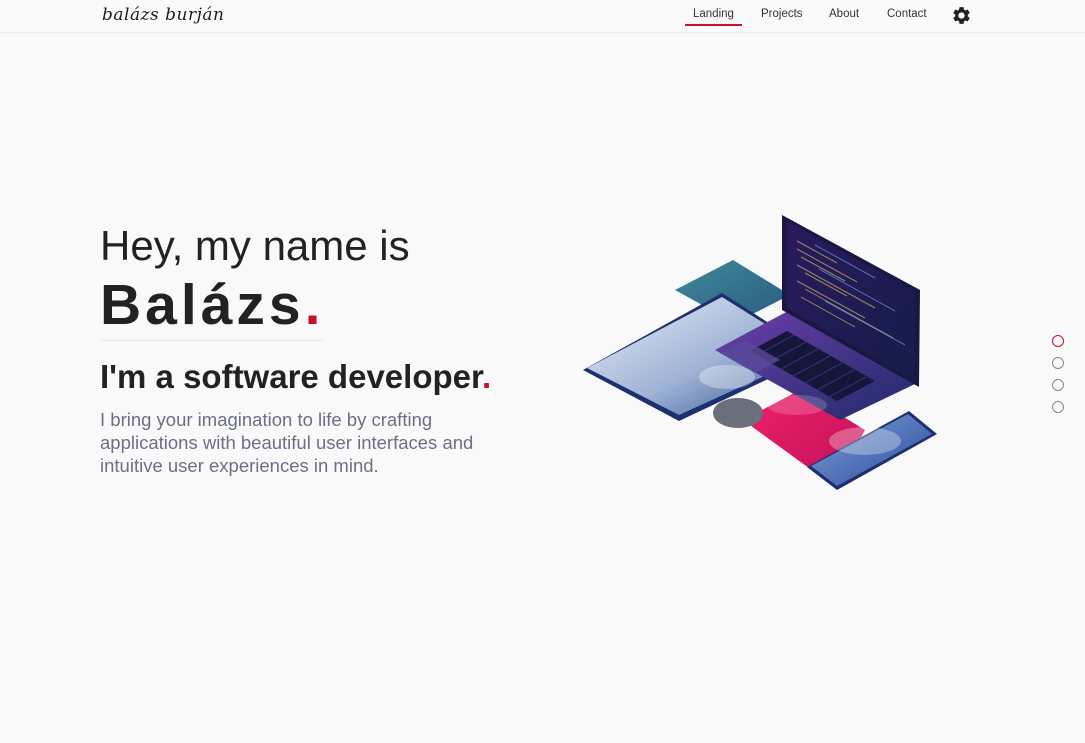 This screenshot has width=1085, height=743. I want to click on nav-about: About, so click(844, 14).